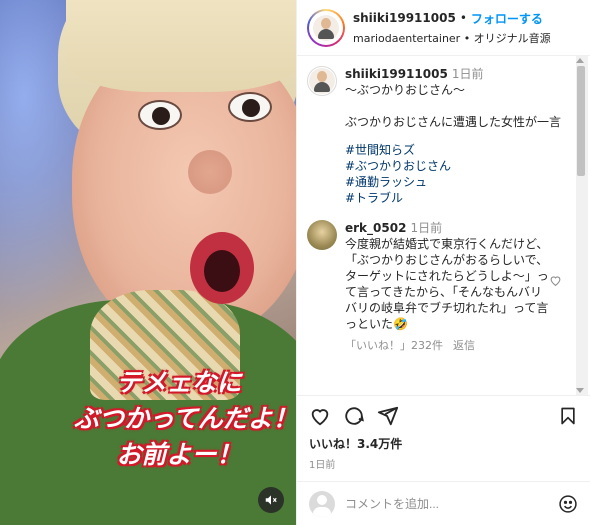  Describe the element at coordinates (179, 454) in the screenshot. I see `subtitle-line-3: お前よー！` at that location.